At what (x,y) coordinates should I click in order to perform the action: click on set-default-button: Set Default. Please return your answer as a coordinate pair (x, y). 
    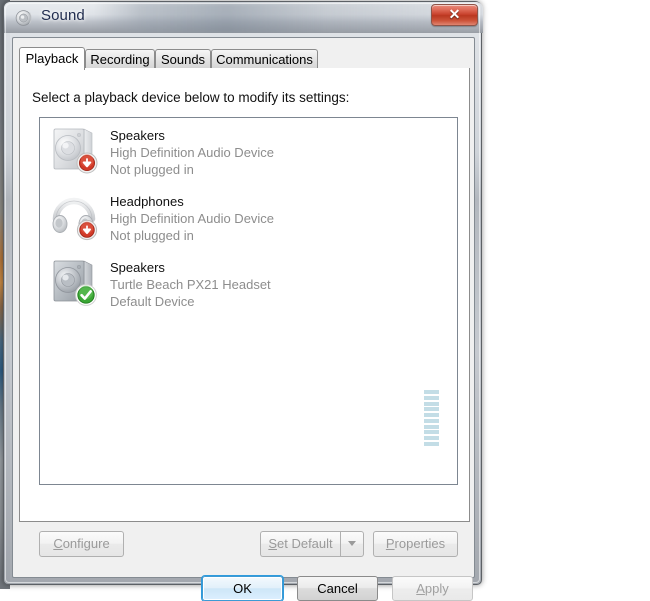
    Looking at the image, I should click on (300, 544).